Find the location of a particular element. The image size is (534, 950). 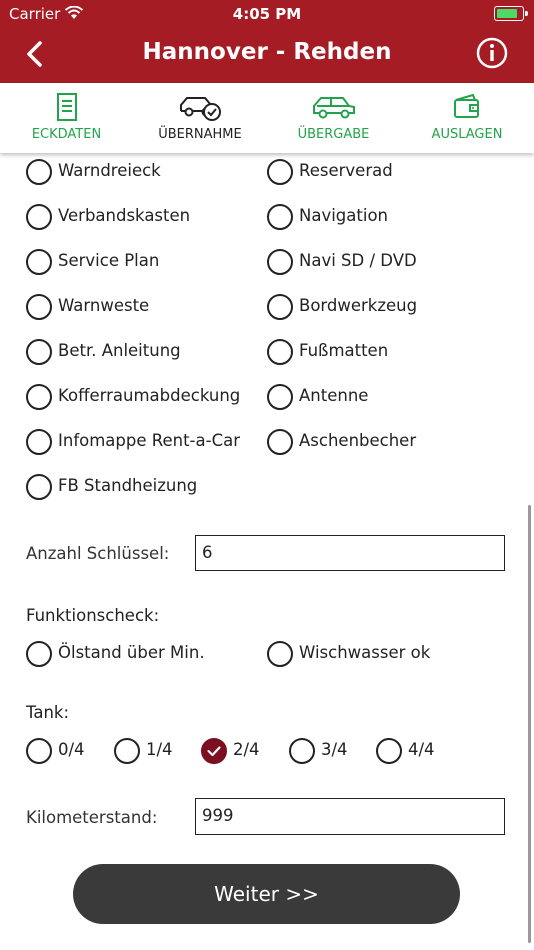

status-bar: Carrier 4:05 PM is located at coordinates (267, 14).